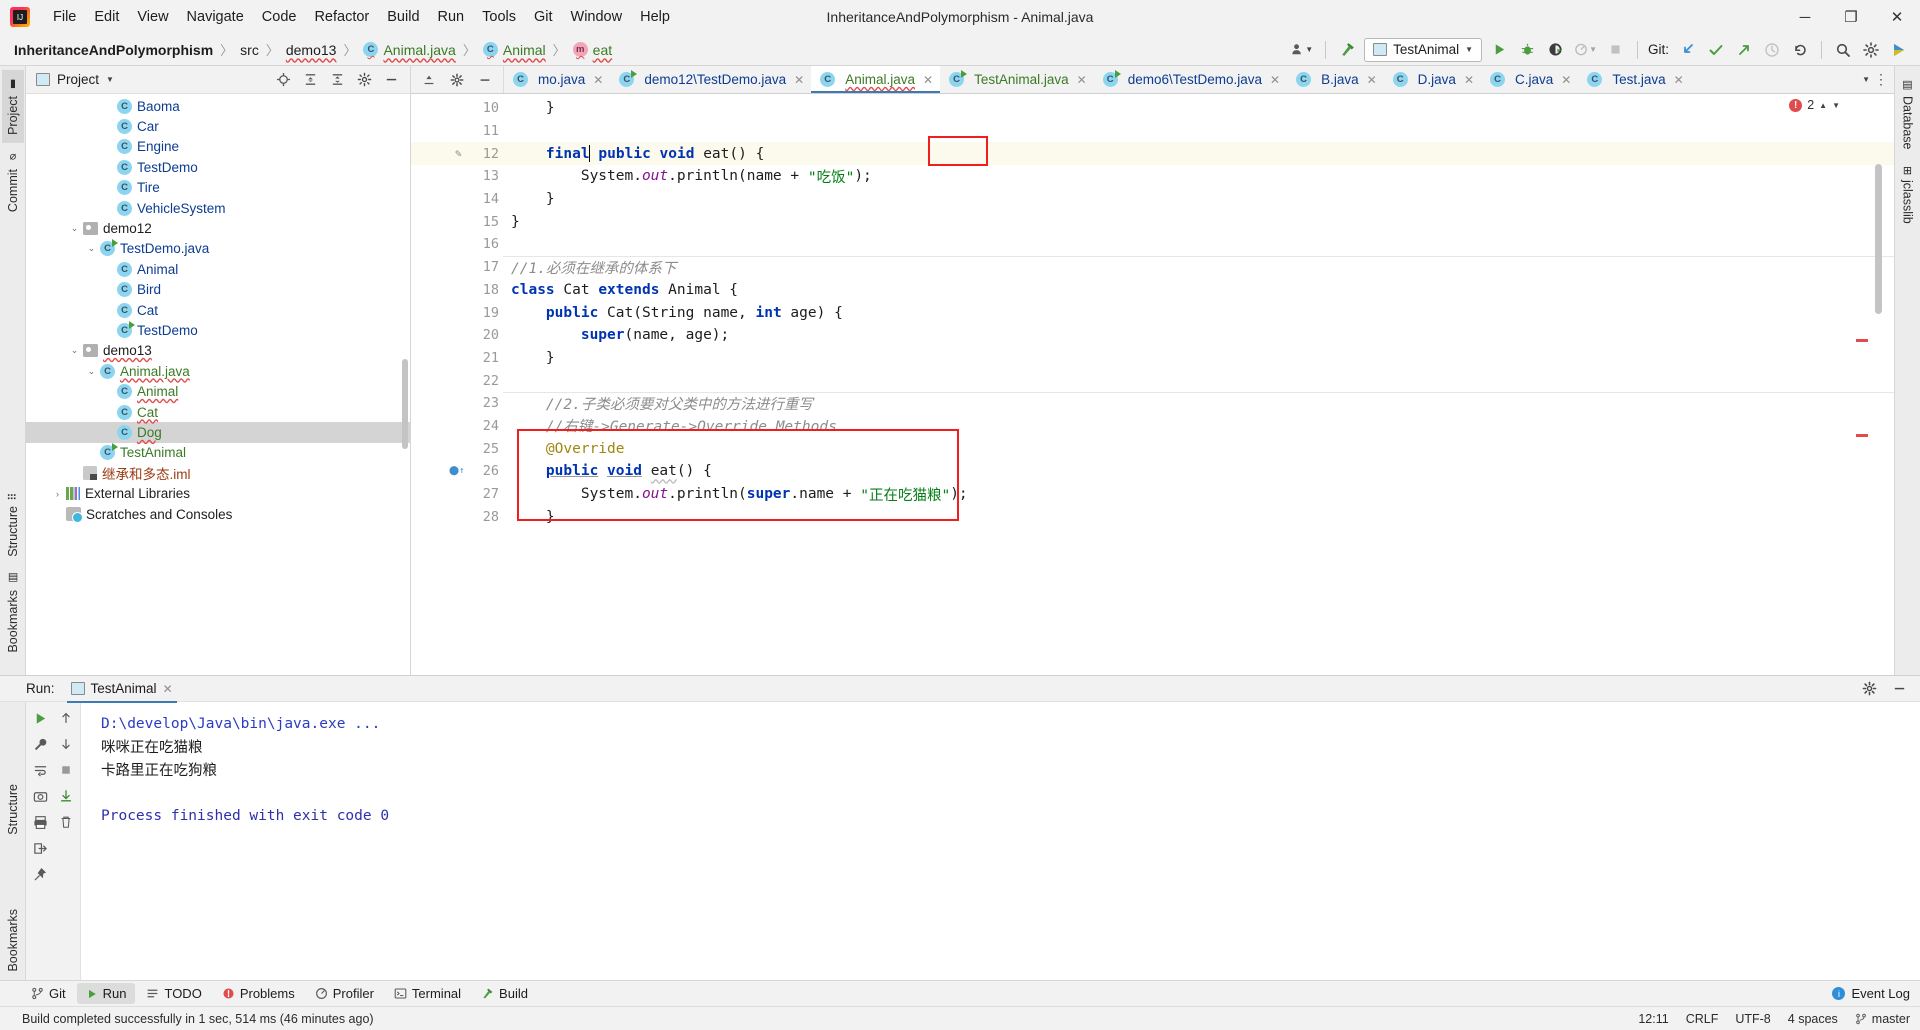 The width and height of the screenshot is (1920, 1030). What do you see at coordinates (218, 228) in the screenshot?
I see `tree-item-demo12: ⌄ demo12` at bounding box center [218, 228].